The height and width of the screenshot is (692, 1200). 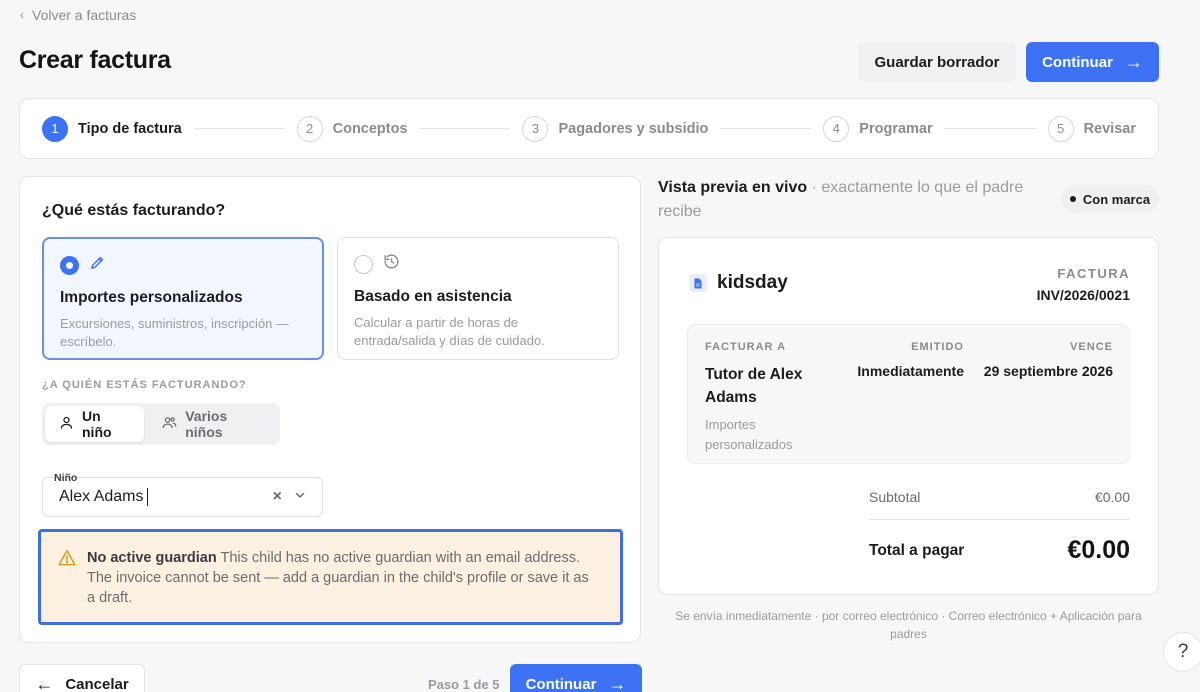 I want to click on preview-title: Vista previa en vivo, so click(x=733, y=187).